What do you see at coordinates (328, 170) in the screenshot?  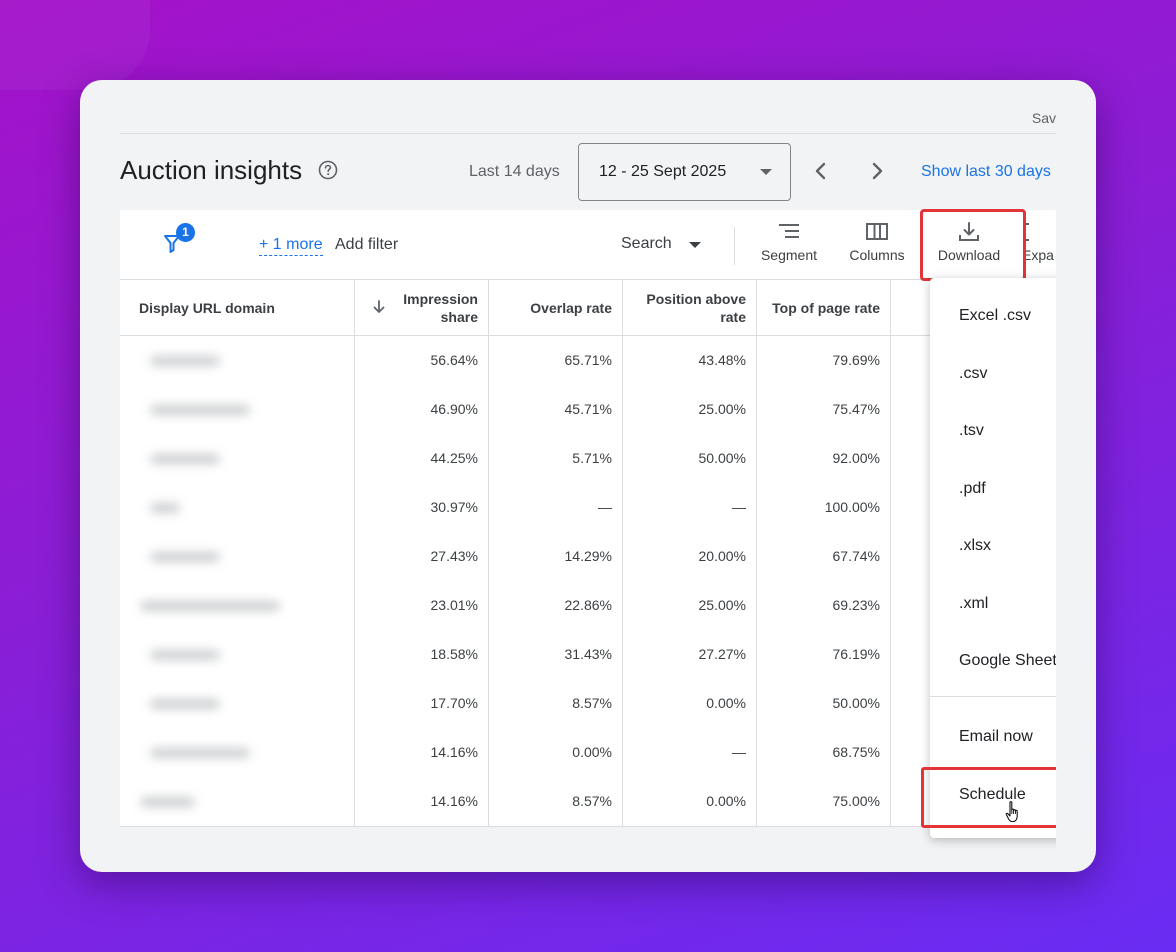 I see `help-circle-icon` at bounding box center [328, 170].